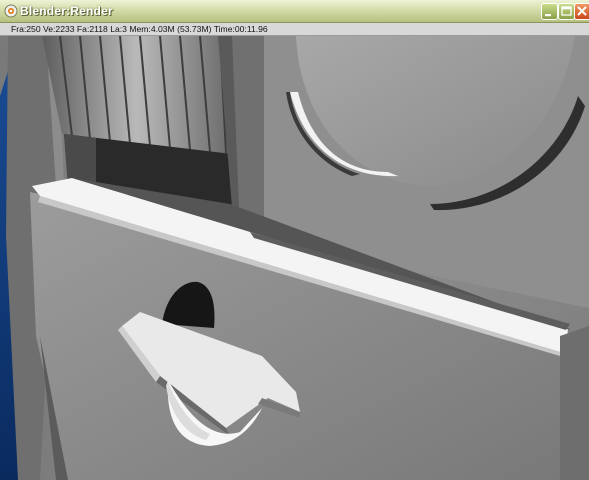  I want to click on close-button, so click(581, 11).